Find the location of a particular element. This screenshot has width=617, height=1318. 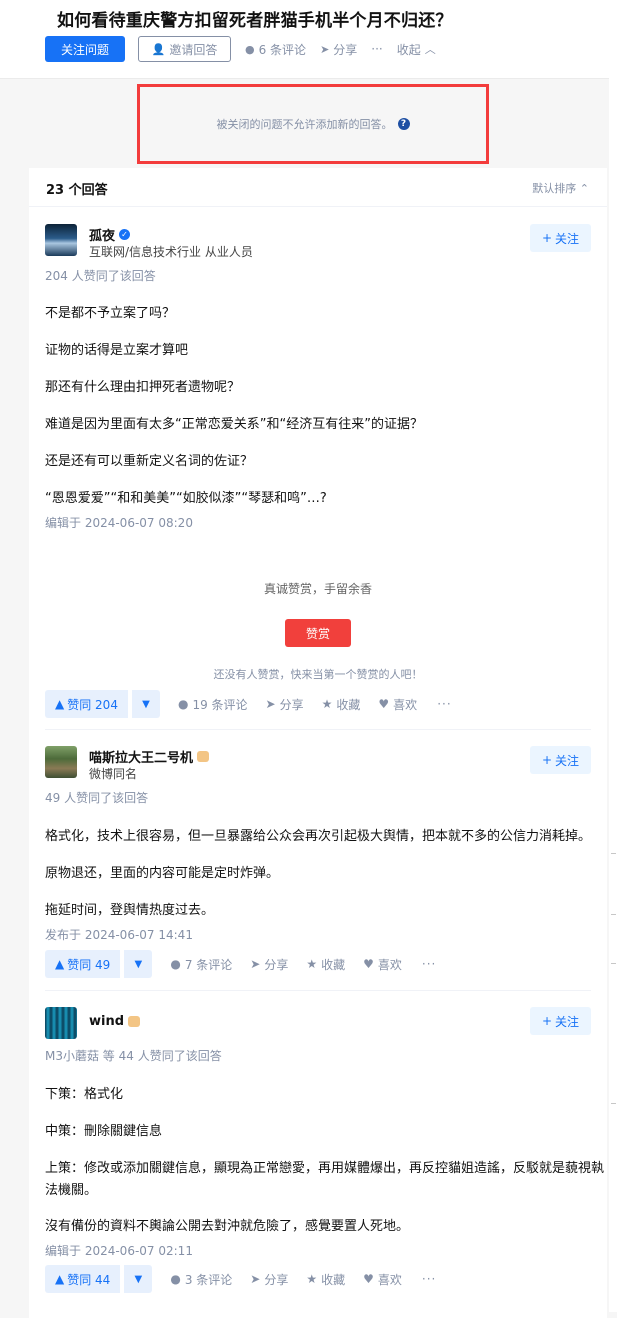

comments-button: ● 3 条评论 is located at coordinates (201, 1279).